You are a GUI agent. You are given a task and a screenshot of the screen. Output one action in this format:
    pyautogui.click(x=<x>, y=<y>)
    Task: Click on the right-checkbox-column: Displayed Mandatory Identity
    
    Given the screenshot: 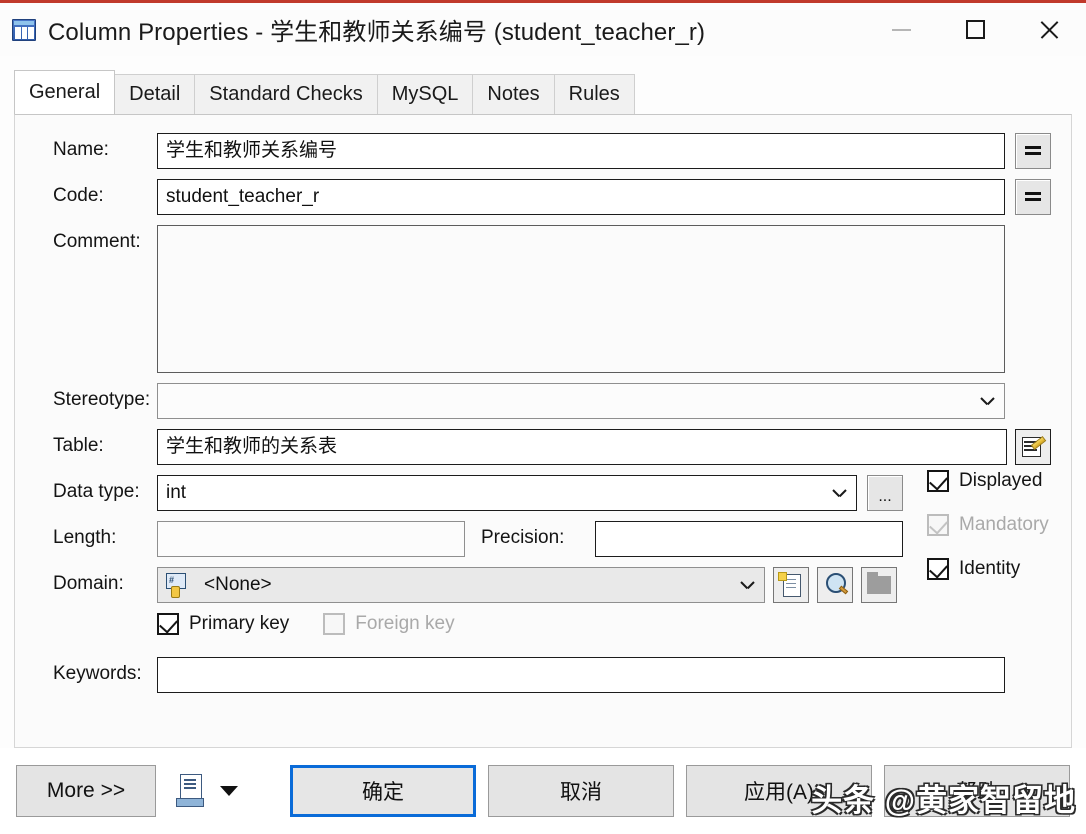 What is the action you would take?
    pyautogui.click(x=1006, y=525)
    